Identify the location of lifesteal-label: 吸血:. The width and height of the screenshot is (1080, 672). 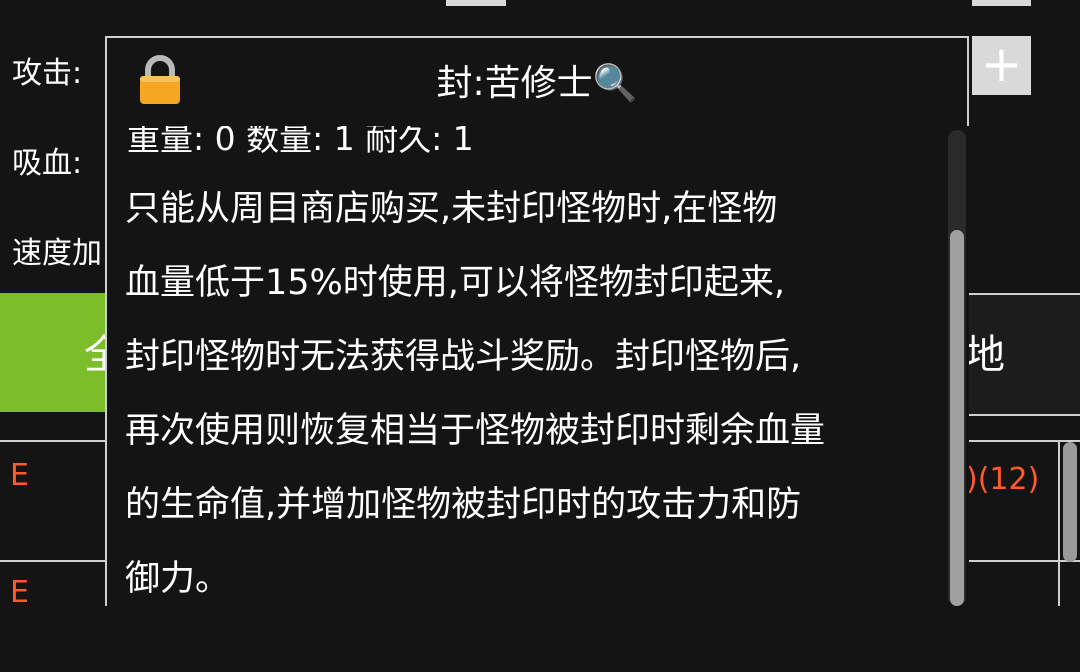
(47, 163).